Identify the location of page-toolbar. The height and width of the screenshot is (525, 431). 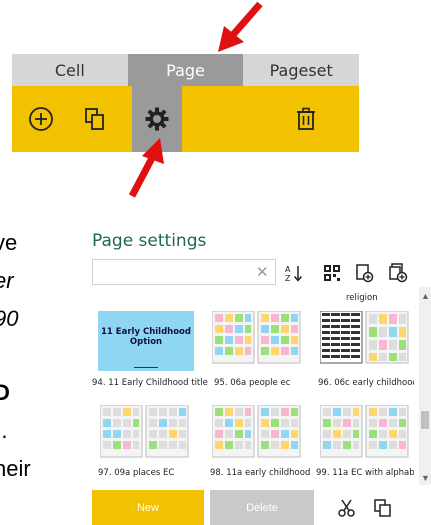
(185, 119).